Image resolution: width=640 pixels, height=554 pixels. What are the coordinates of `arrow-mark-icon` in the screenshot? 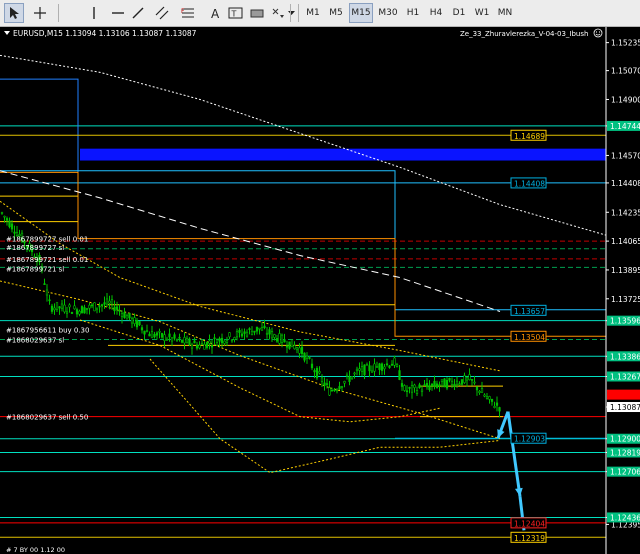 It's located at (278, 13).